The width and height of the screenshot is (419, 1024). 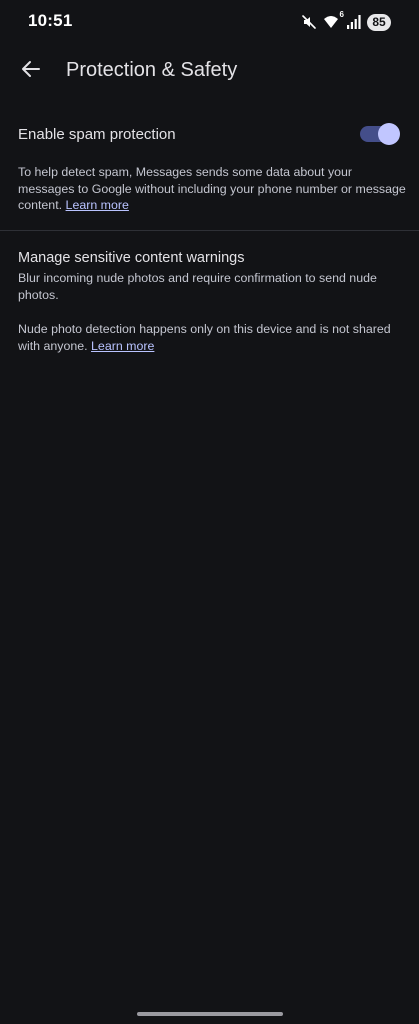 What do you see at coordinates (209, 22) in the screenshot?
I see `status-bar: 10:51 6 85` at bounding box center [209, 22].